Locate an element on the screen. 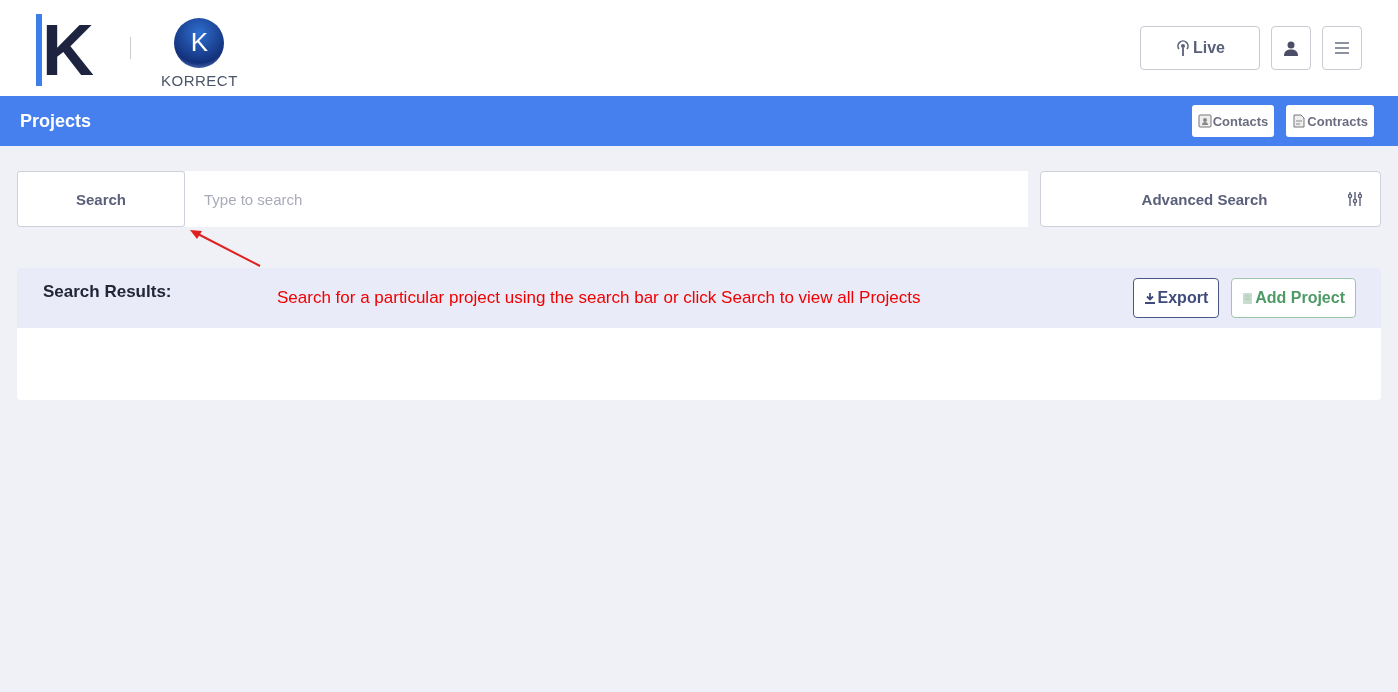 This screenshot has width=1398, height=692. logo: K is located at coordinates (65, 50).